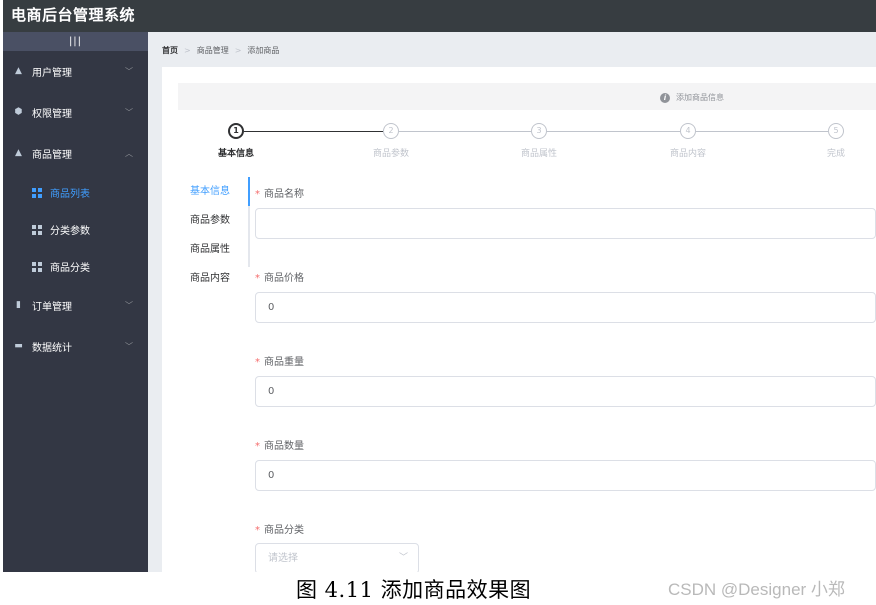  Describe the element at coordinates (249, 191) in the screenshot. I see `active-tab-indicator` at that location.